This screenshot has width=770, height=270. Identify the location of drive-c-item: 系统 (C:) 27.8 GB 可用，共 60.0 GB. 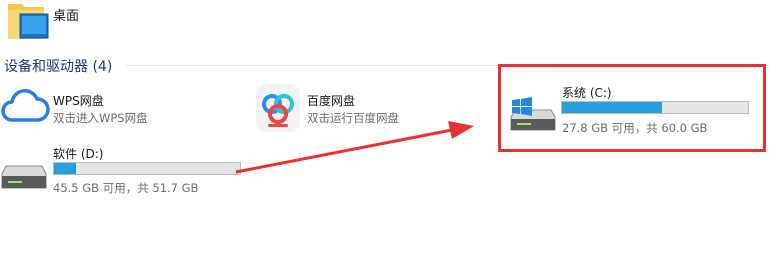
(632, 111).